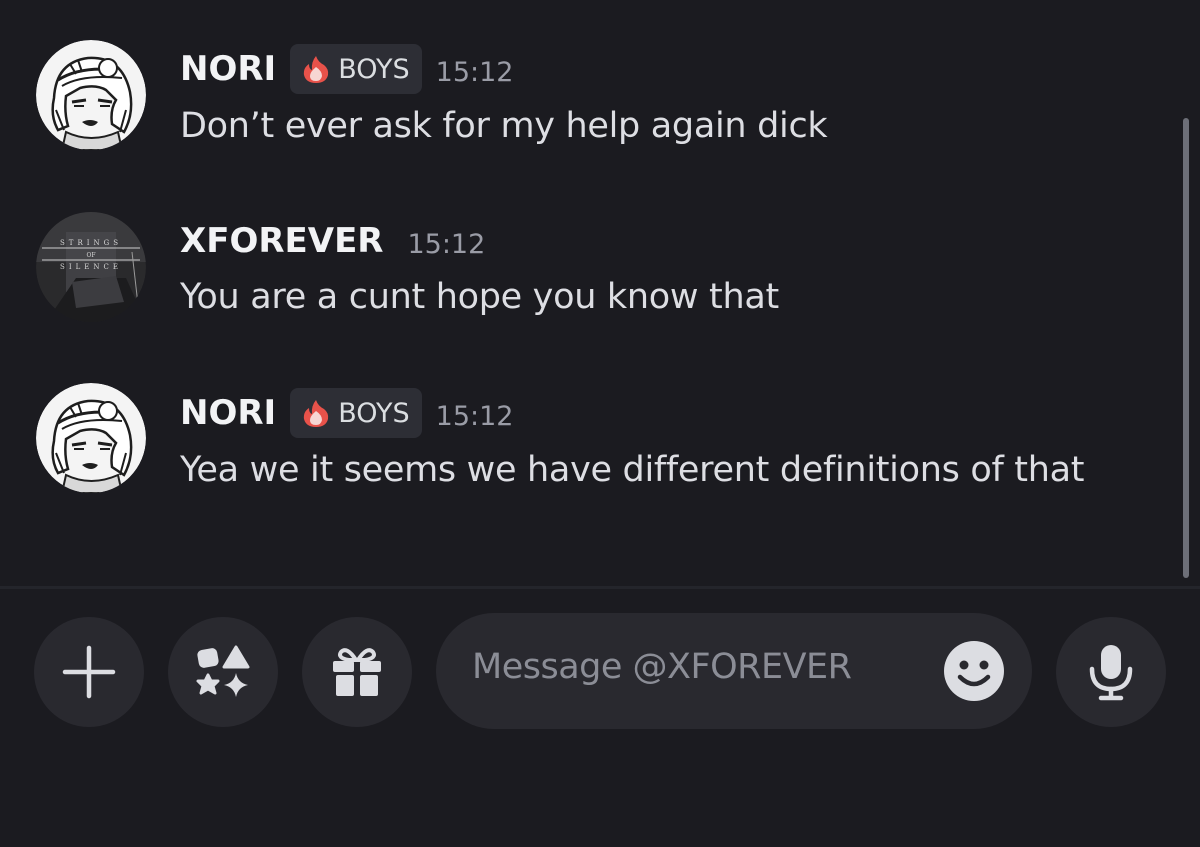  What do you see at coordinates (974, 671) in the screenshot?
I see `emoji-icon` at bounding box center [974, 671].